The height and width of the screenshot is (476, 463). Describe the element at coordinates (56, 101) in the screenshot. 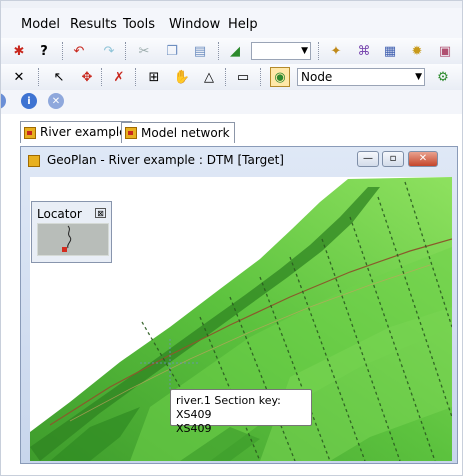

I see `stop-icon: ✕` at that location.